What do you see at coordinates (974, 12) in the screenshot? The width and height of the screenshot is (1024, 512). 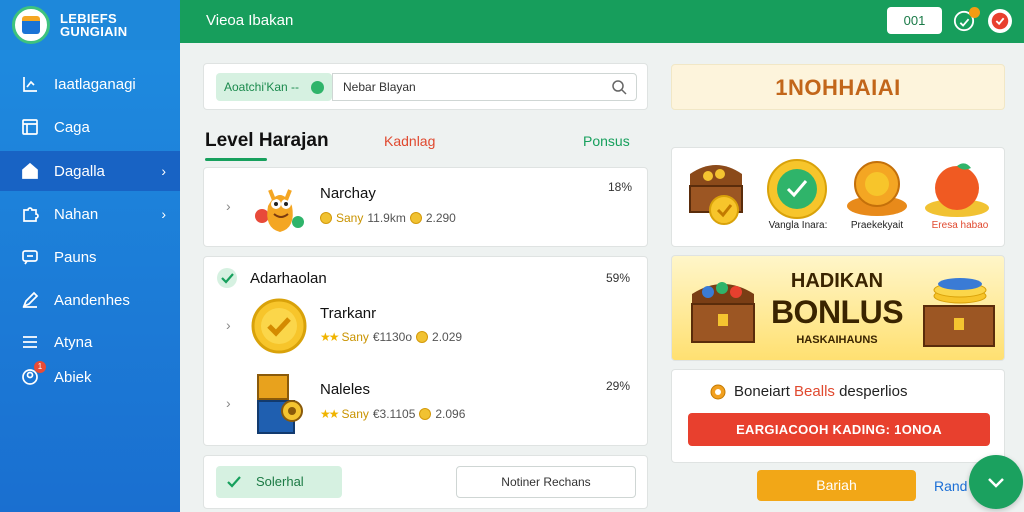 I see `notification-dot` at bounding box center [974, 12].